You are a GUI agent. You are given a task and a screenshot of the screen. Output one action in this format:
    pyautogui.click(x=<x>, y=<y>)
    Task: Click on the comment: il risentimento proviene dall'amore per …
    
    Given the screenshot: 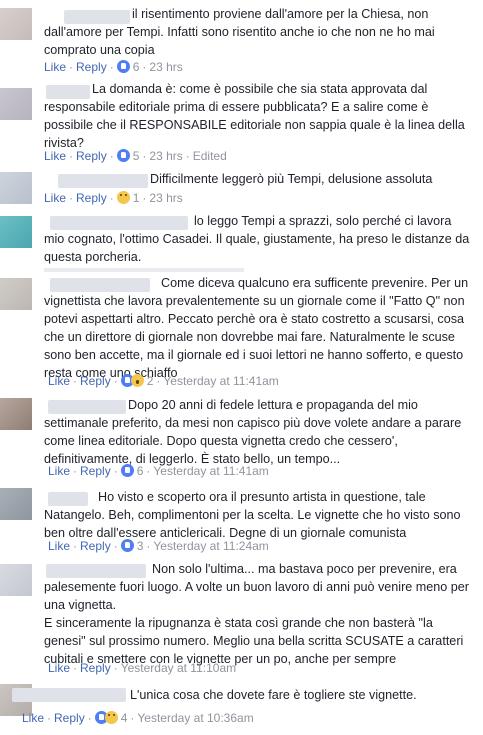 What is the action you would take?
    pyautogui.click(x=241, y=40)
    